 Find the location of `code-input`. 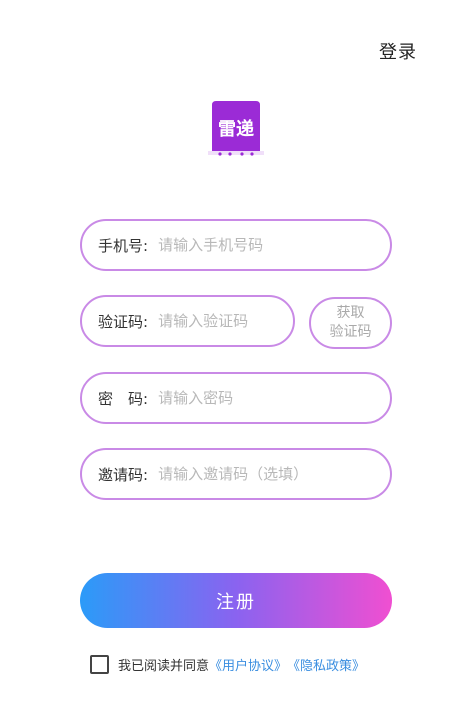

code-input is located at coordinates (225, 321).